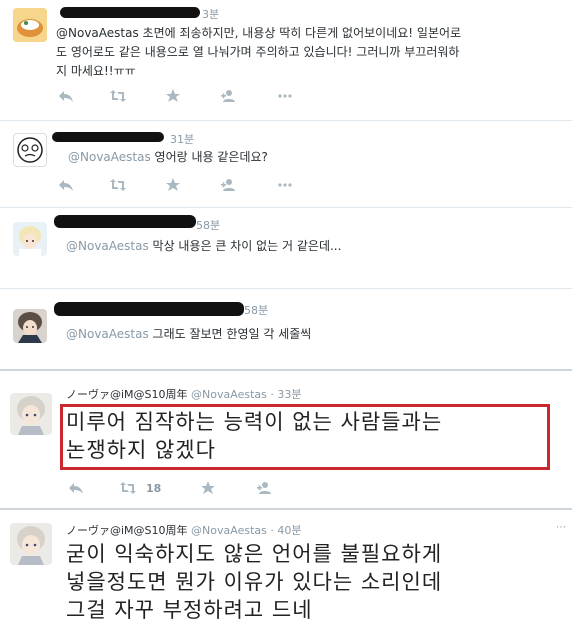 The width and height of the screenshot is (572, 637). Describe the element at coordinates (189, 610) in the screenshot. I see `tweet-text-line: 그걸 자꾸 부정하려고 드네` at that location.